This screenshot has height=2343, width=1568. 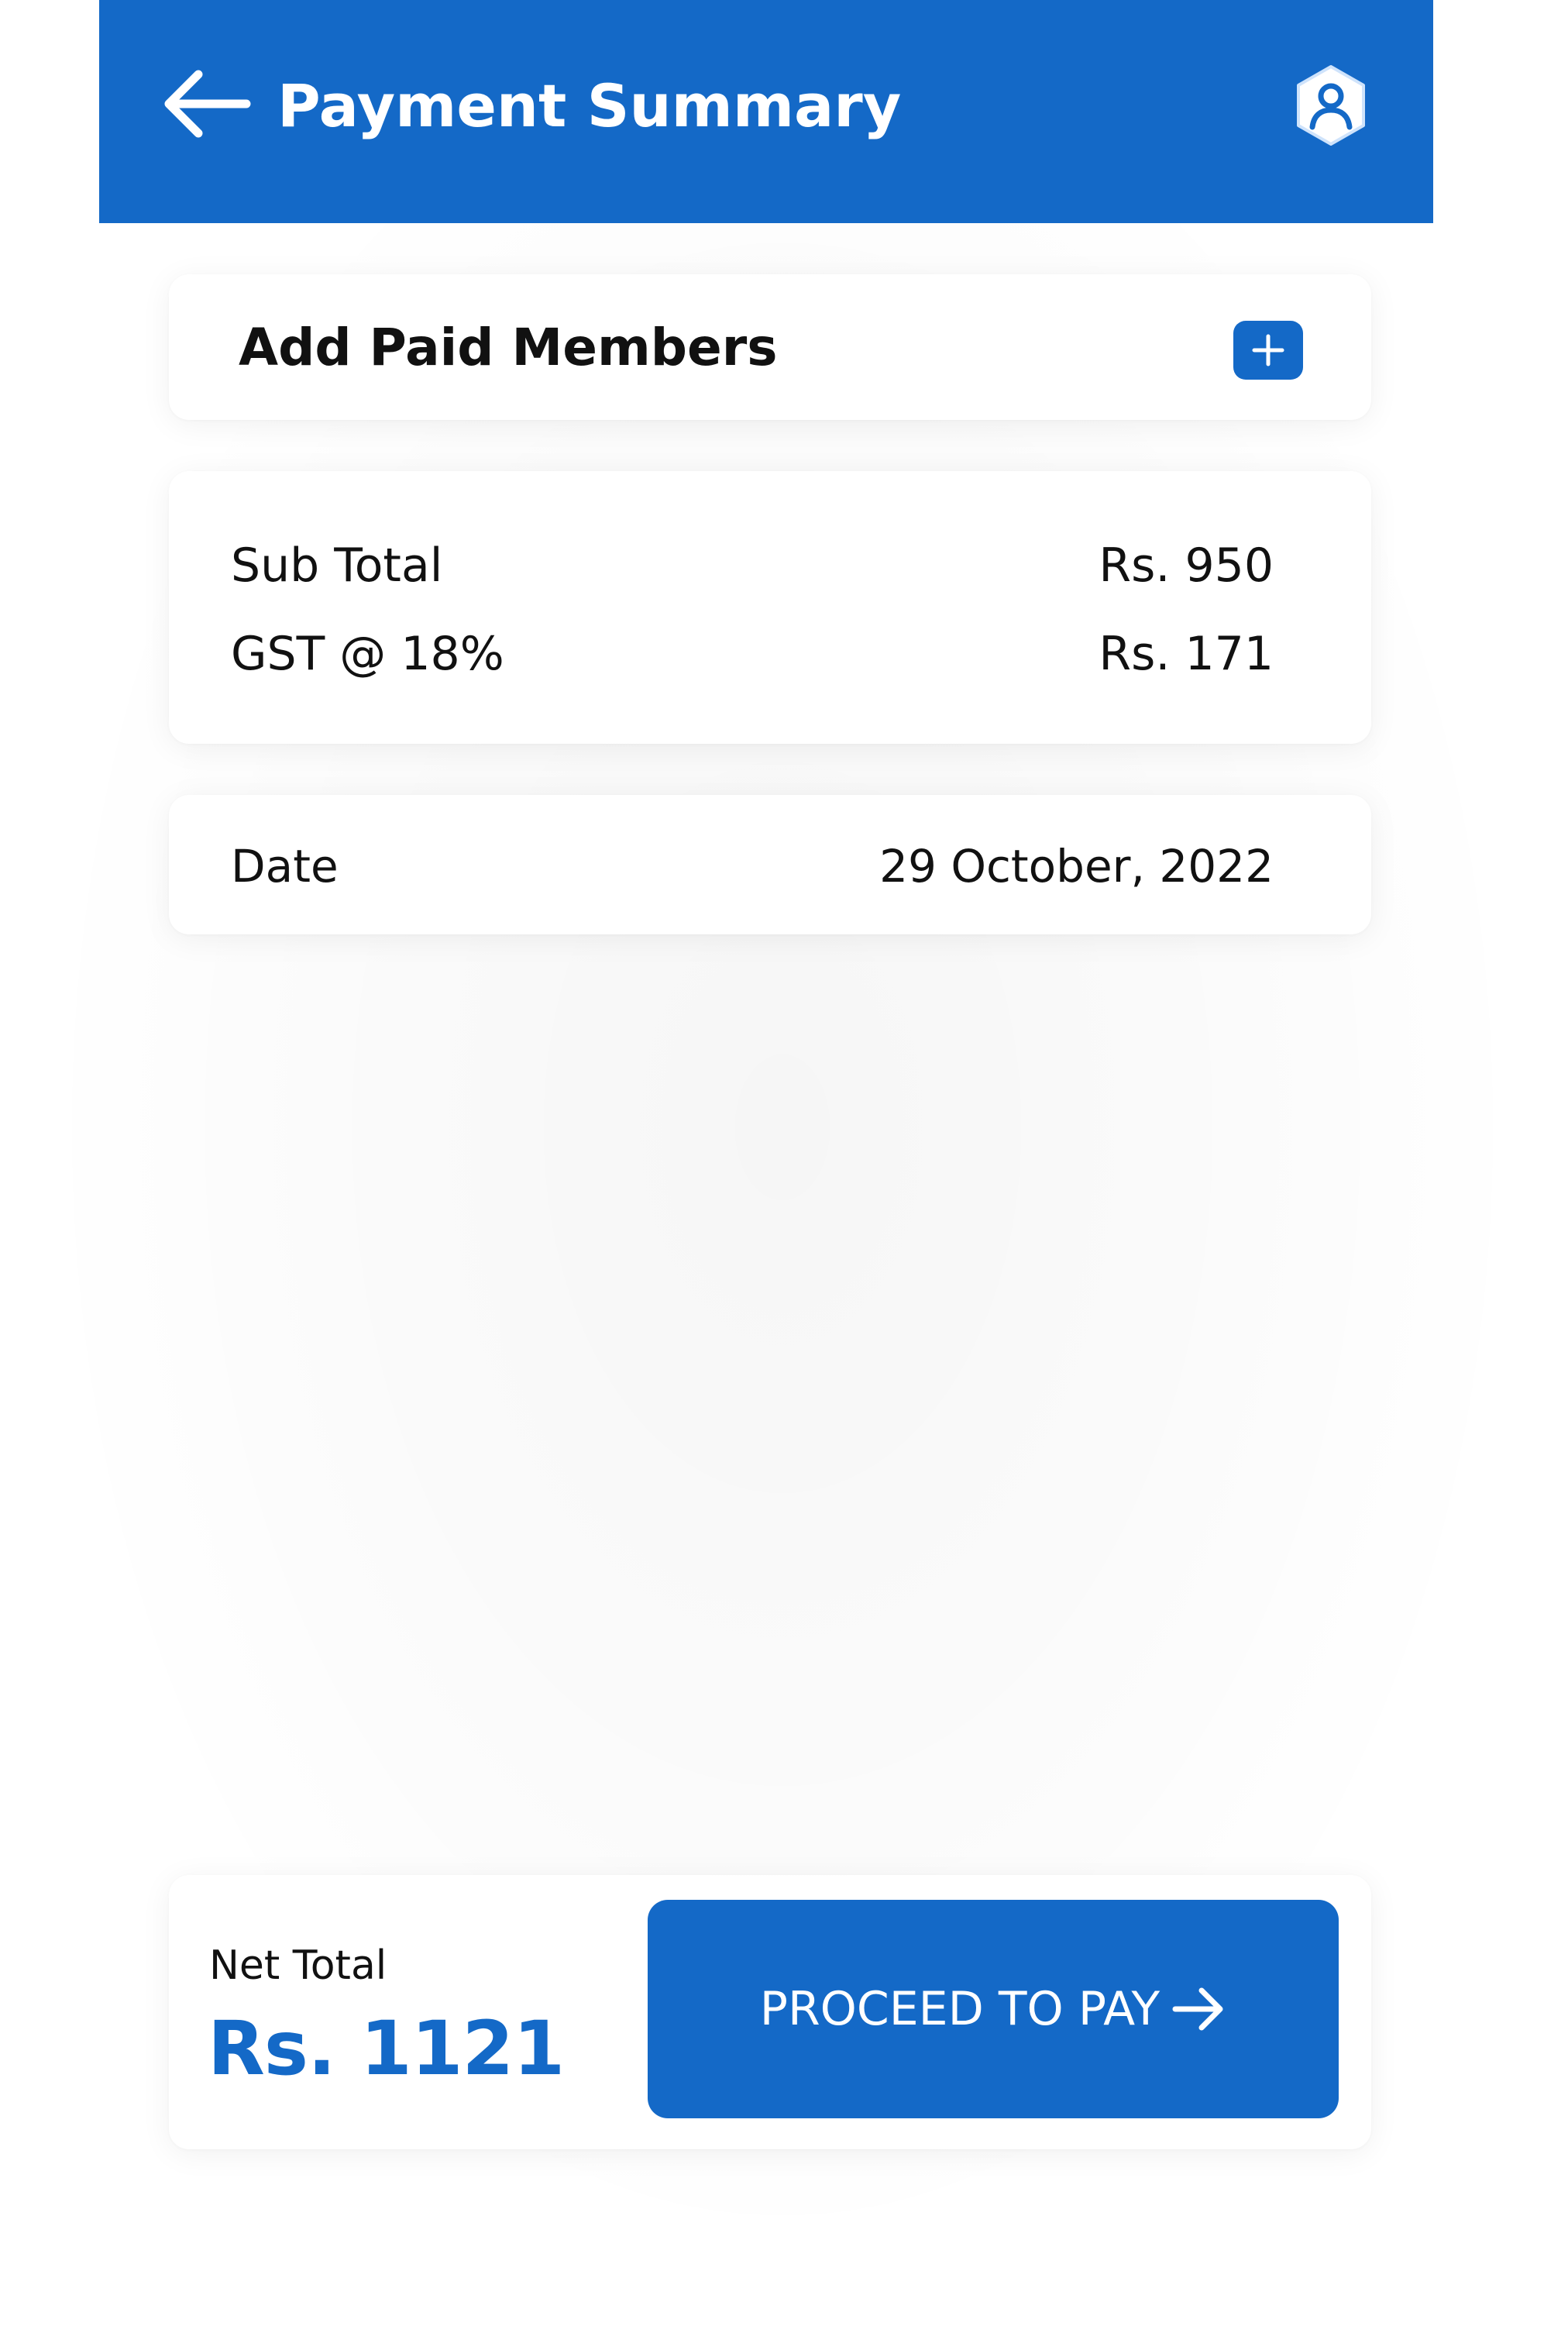 I want to click on subtotal-value: Rs. 950, so click(x=1186, y=565).